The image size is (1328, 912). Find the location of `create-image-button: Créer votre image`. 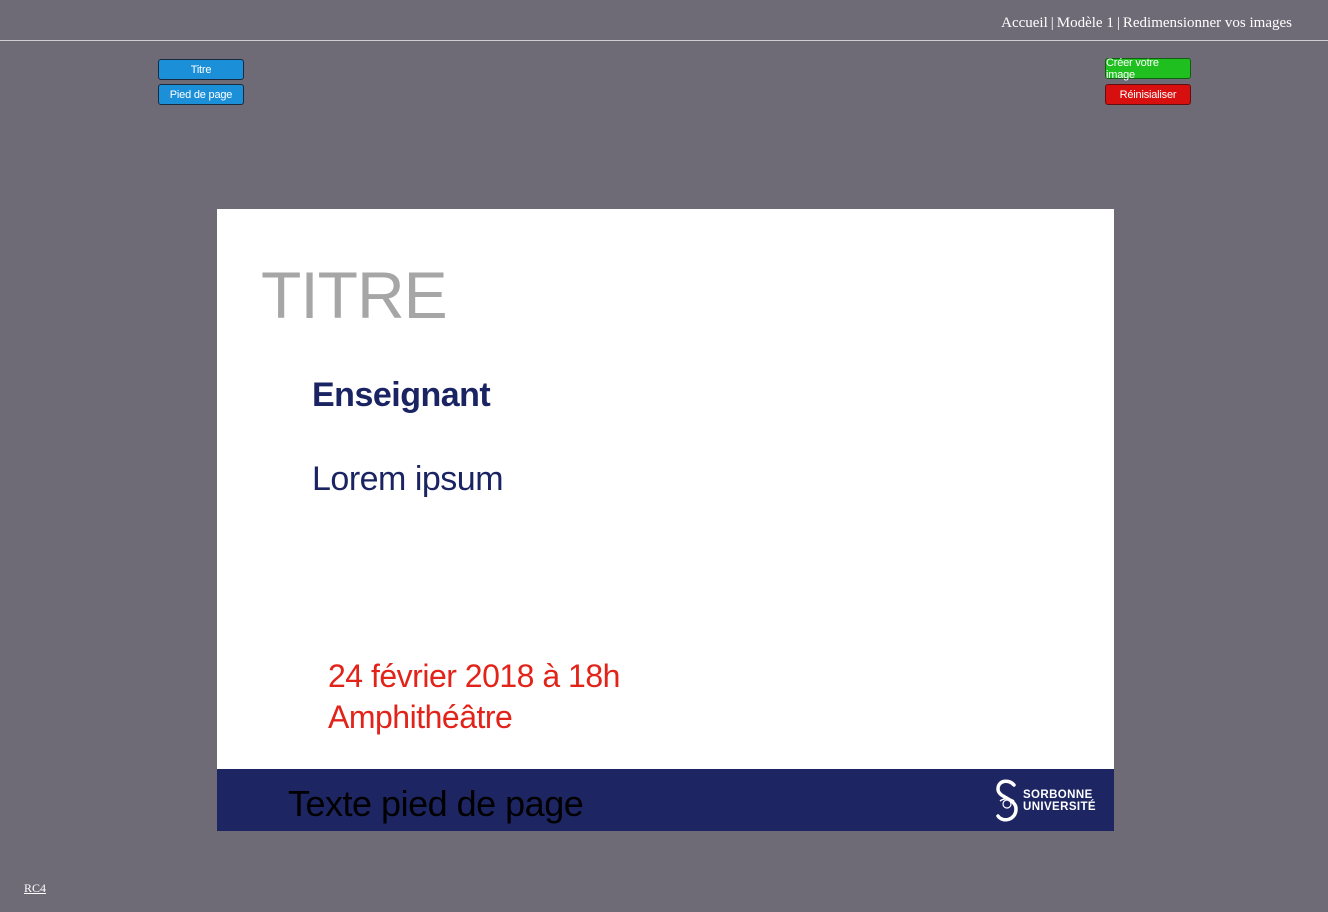

create-image-button: Créer votre image is located at coordinates (1148, 69).